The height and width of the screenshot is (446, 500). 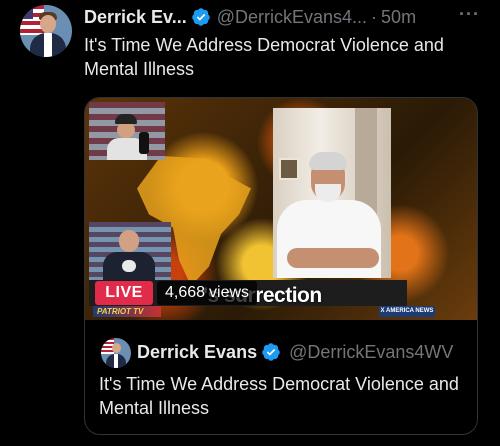 I want to click on host-face, so click(x=126, y=130).